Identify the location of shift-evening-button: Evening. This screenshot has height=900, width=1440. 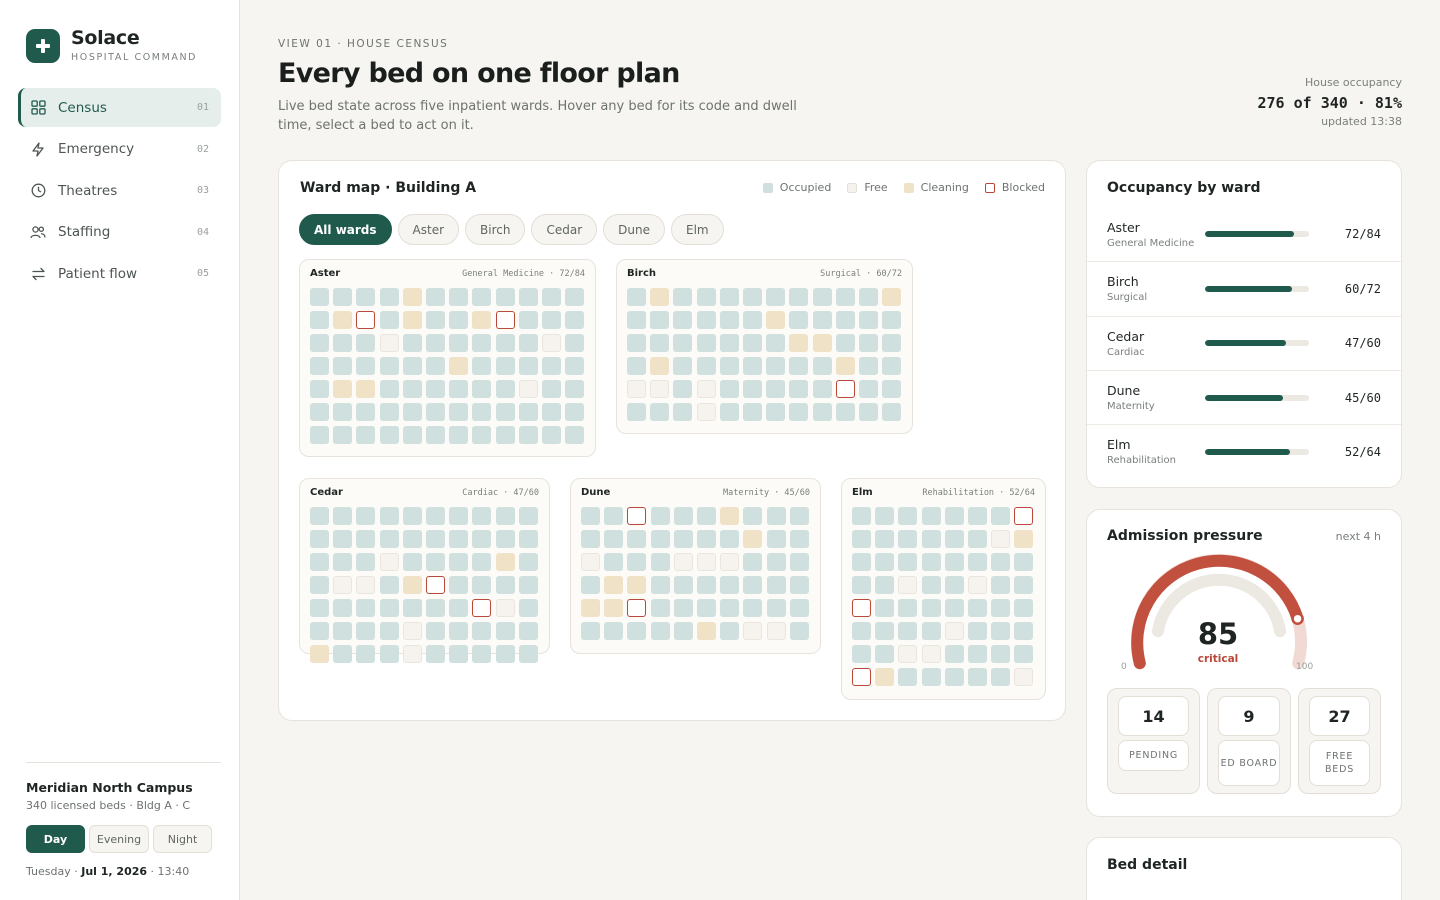
(119, 839).